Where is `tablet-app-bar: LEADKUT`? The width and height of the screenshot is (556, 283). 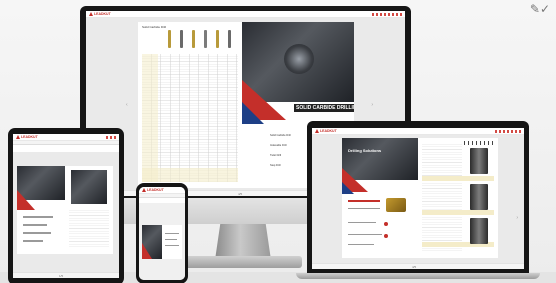 tablet-app-bar: LEADKUT is located at coordinates (66, 137).